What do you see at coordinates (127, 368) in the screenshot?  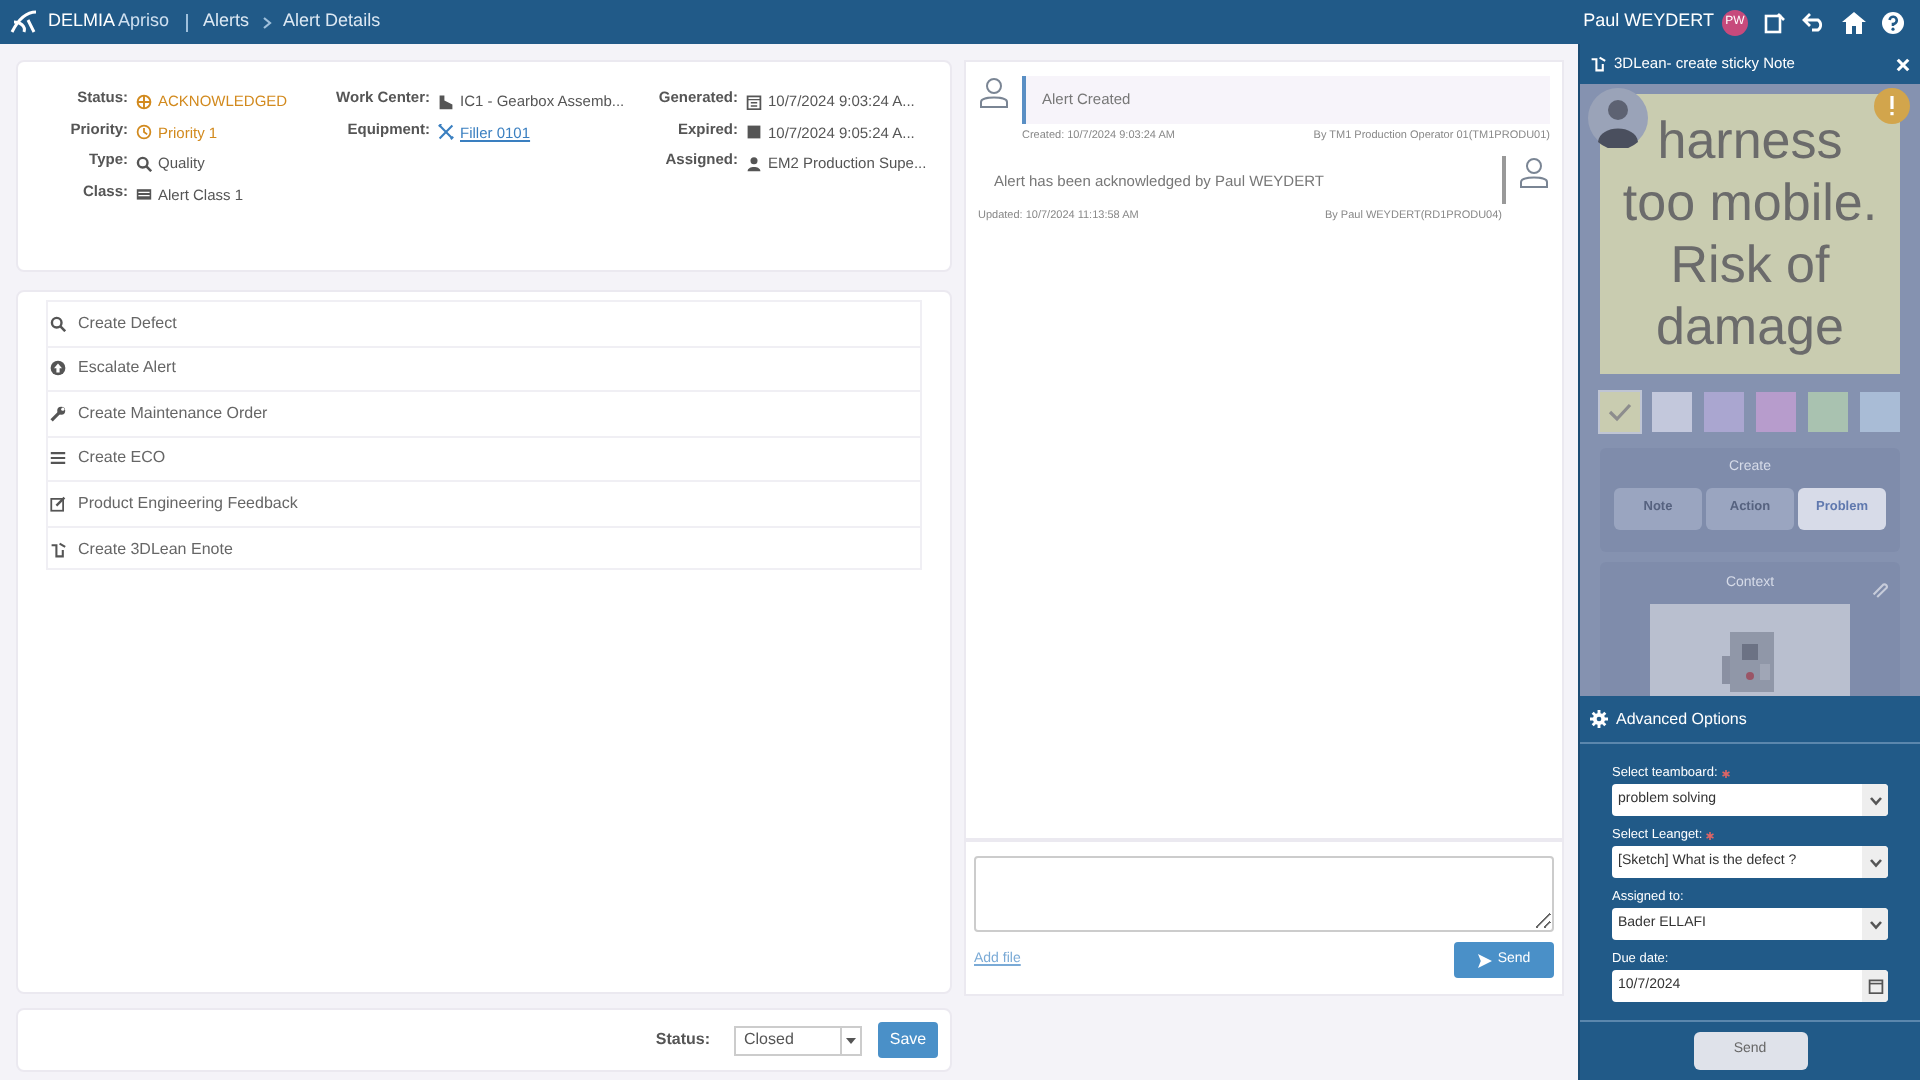 I see `action-link: Escalate Alert` at bounding box center [127, 368].